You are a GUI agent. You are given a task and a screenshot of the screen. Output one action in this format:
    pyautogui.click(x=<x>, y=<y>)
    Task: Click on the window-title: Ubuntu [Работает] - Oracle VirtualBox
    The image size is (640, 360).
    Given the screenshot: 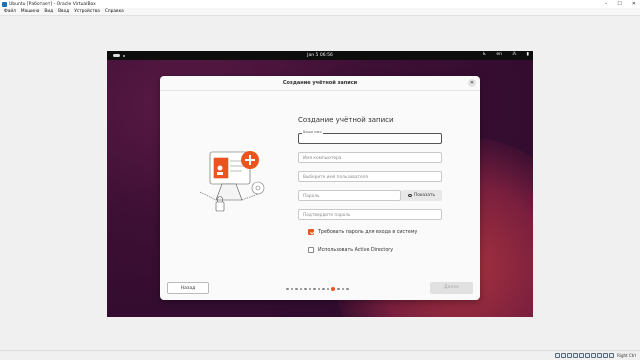 What is the action you would take?
    pyautogui.click(x=52, y=4)
    